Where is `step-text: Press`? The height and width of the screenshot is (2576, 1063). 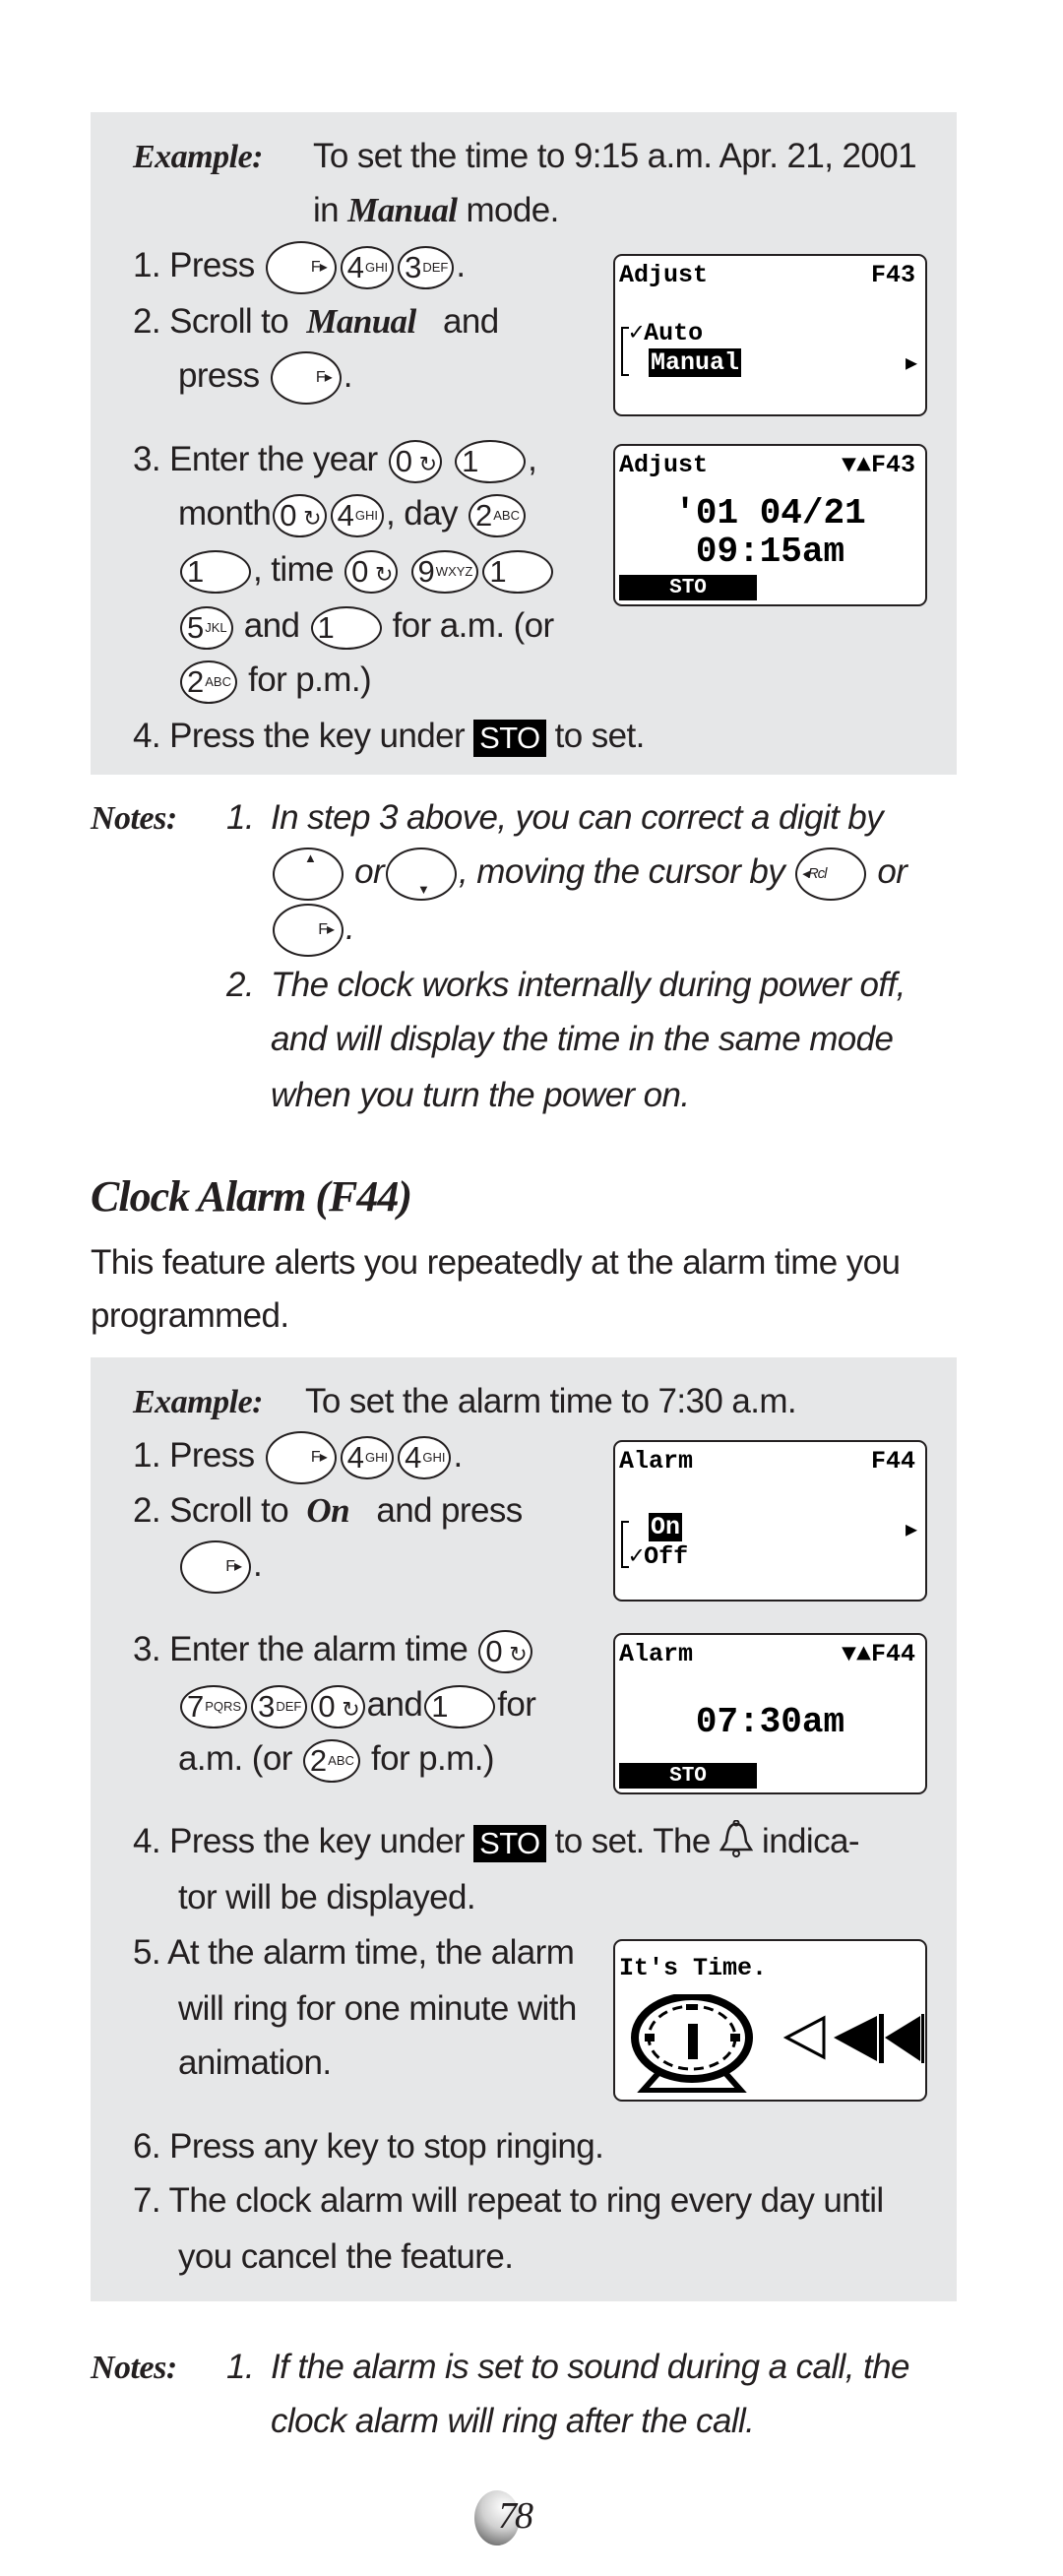 step-text: Press is located at coordinates (212, 265).